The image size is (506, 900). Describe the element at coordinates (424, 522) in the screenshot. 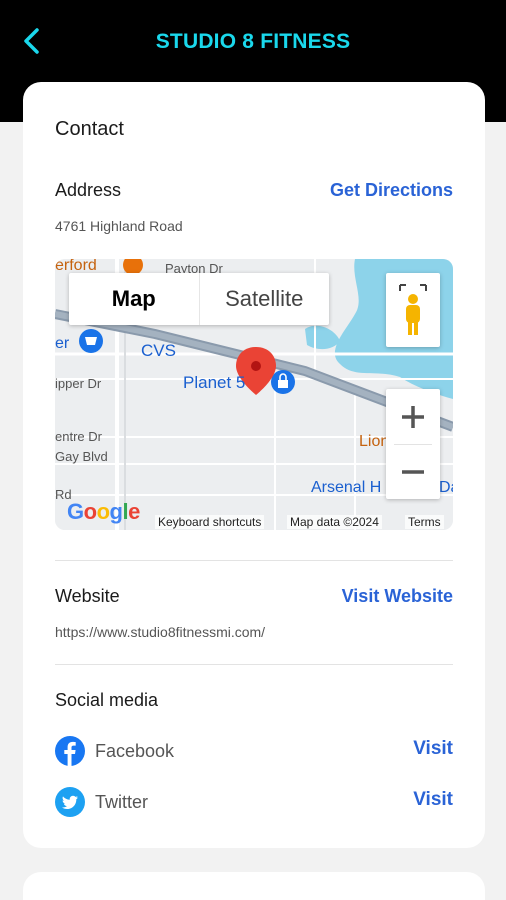

I see `terms-link: Terms` at that location.